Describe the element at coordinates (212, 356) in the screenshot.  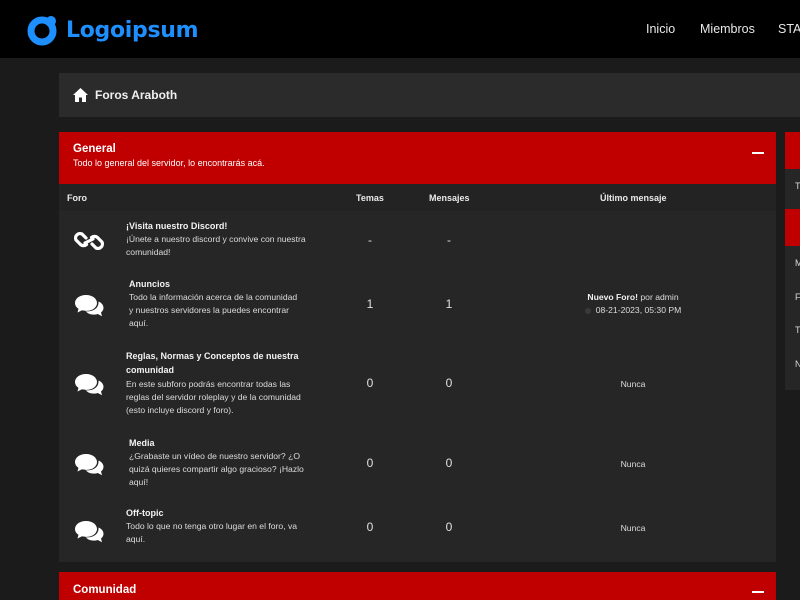
I see `title-line: Reglas, Normas y Conceptos de nuestra` at that location.